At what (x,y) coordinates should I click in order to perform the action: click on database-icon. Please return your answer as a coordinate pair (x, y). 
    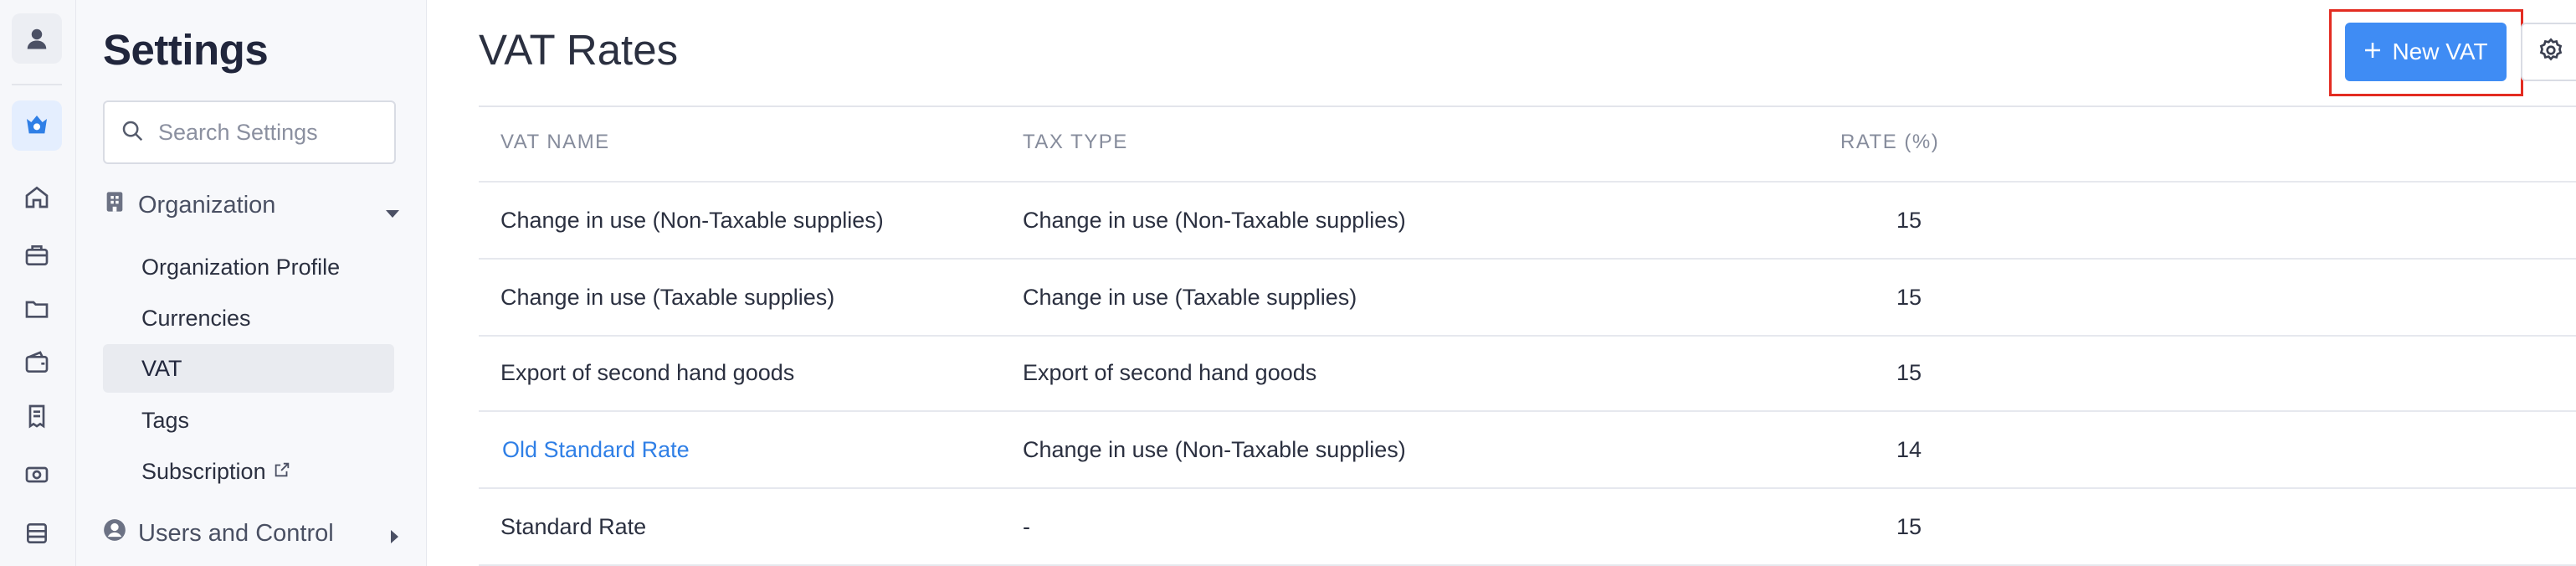
    Looking at the image, I should click on (37, 533).